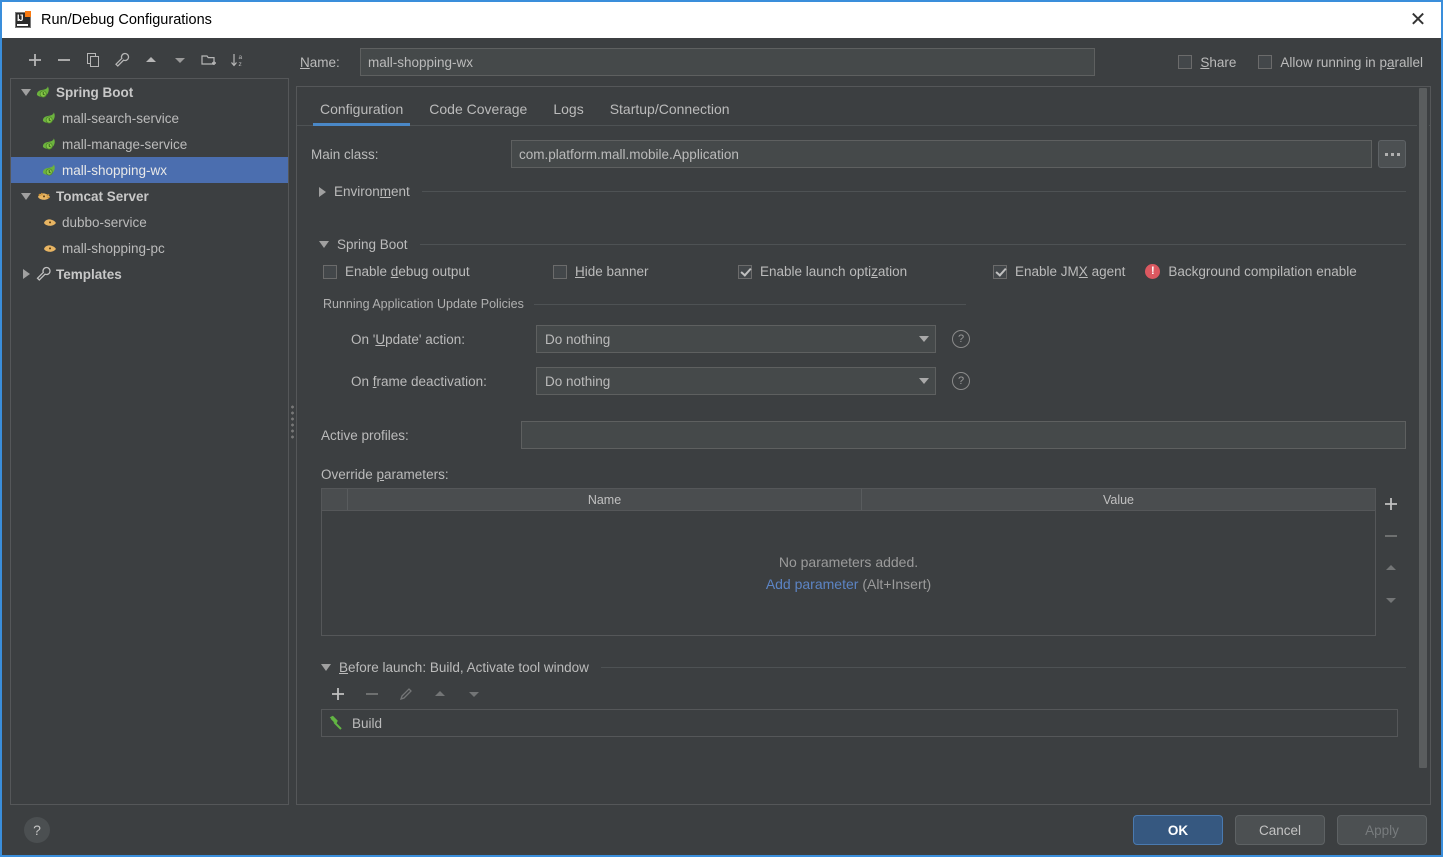  I want to click on spring-boot-section-header: Spring Boot, so click(862, 244).